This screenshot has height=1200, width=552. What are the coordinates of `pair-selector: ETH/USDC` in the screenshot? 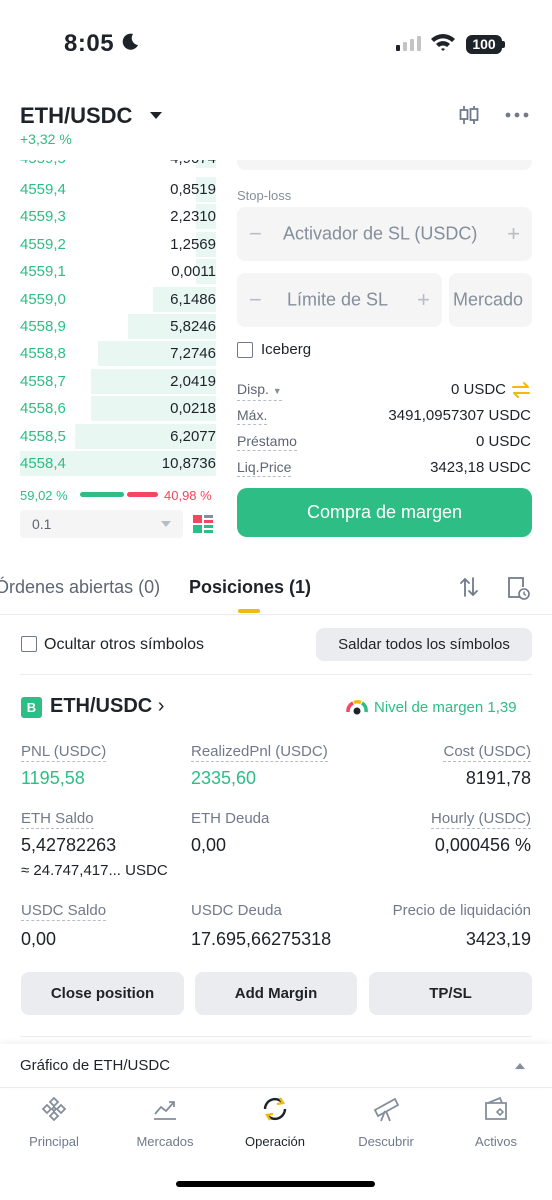 It's located at (76, 116).